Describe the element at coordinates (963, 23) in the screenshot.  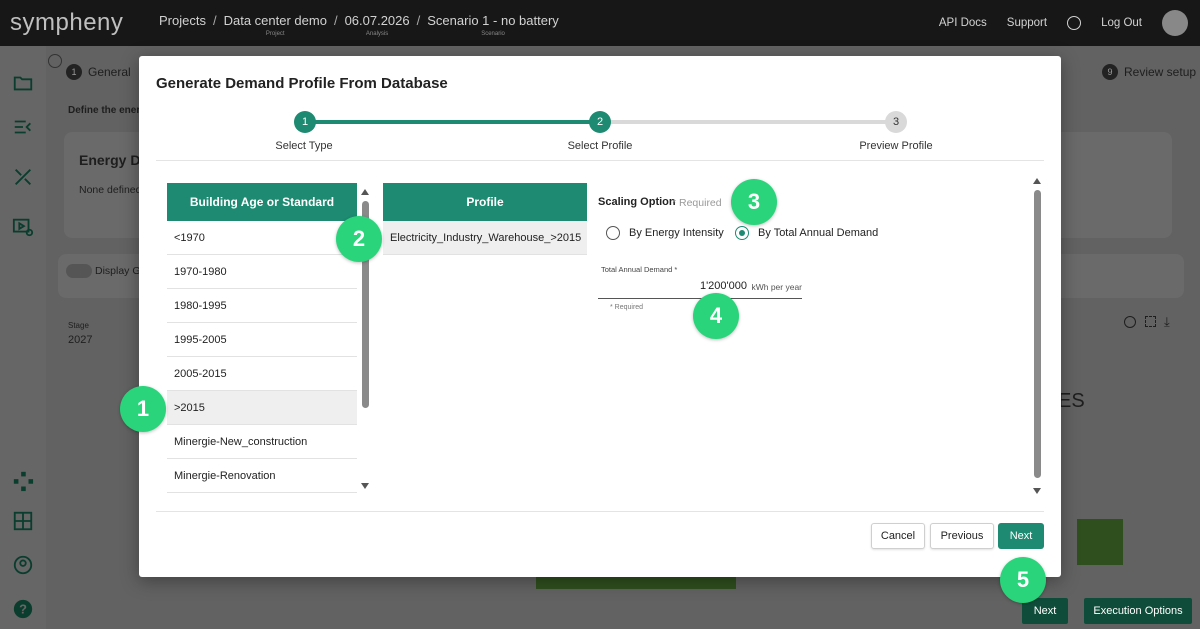
I see `api-docs-link: API Docs` at that location.